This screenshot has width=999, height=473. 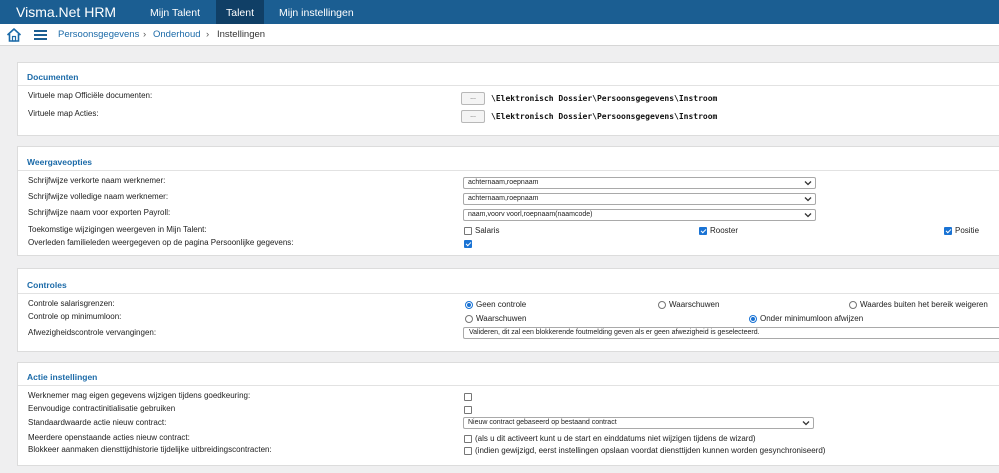 I want to click on checkbox-overleden-familieleden, so click(x=468, y=244).